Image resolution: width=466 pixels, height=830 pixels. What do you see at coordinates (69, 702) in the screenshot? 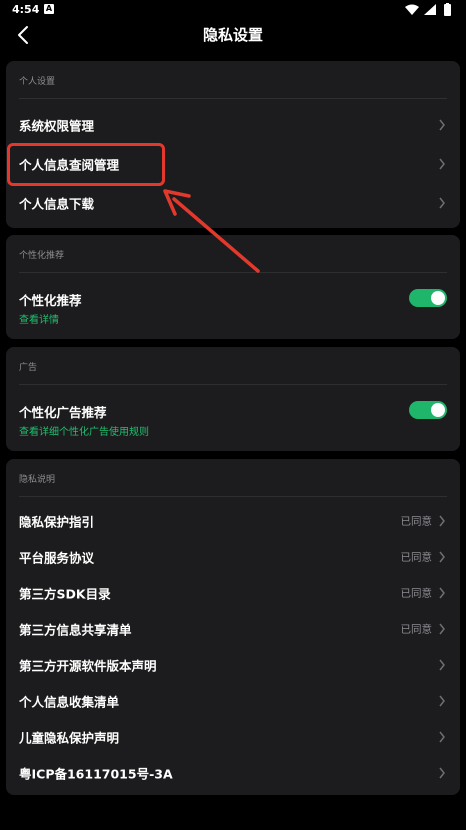
I see `row-label: 个人信息收集清单` at bounding box center [69, 702].